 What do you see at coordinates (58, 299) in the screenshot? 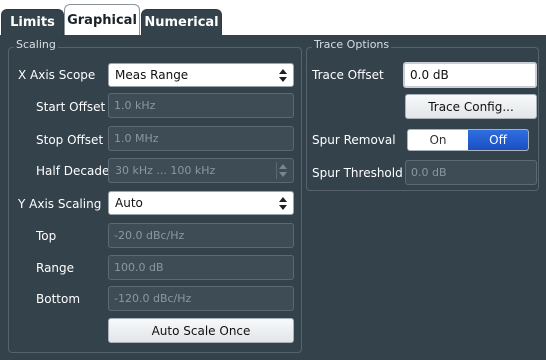
I see `bottom-label: Bottom` at bounding box center [58, 299].